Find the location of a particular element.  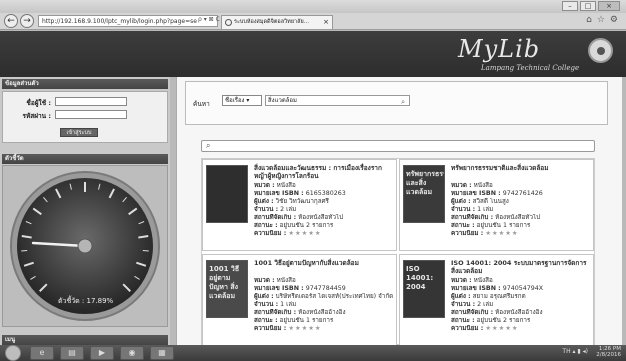

browser-tab: ระบบห้องสมุดดิจิตอลวิทยาลัย... × is located at coordinates (277, 22).